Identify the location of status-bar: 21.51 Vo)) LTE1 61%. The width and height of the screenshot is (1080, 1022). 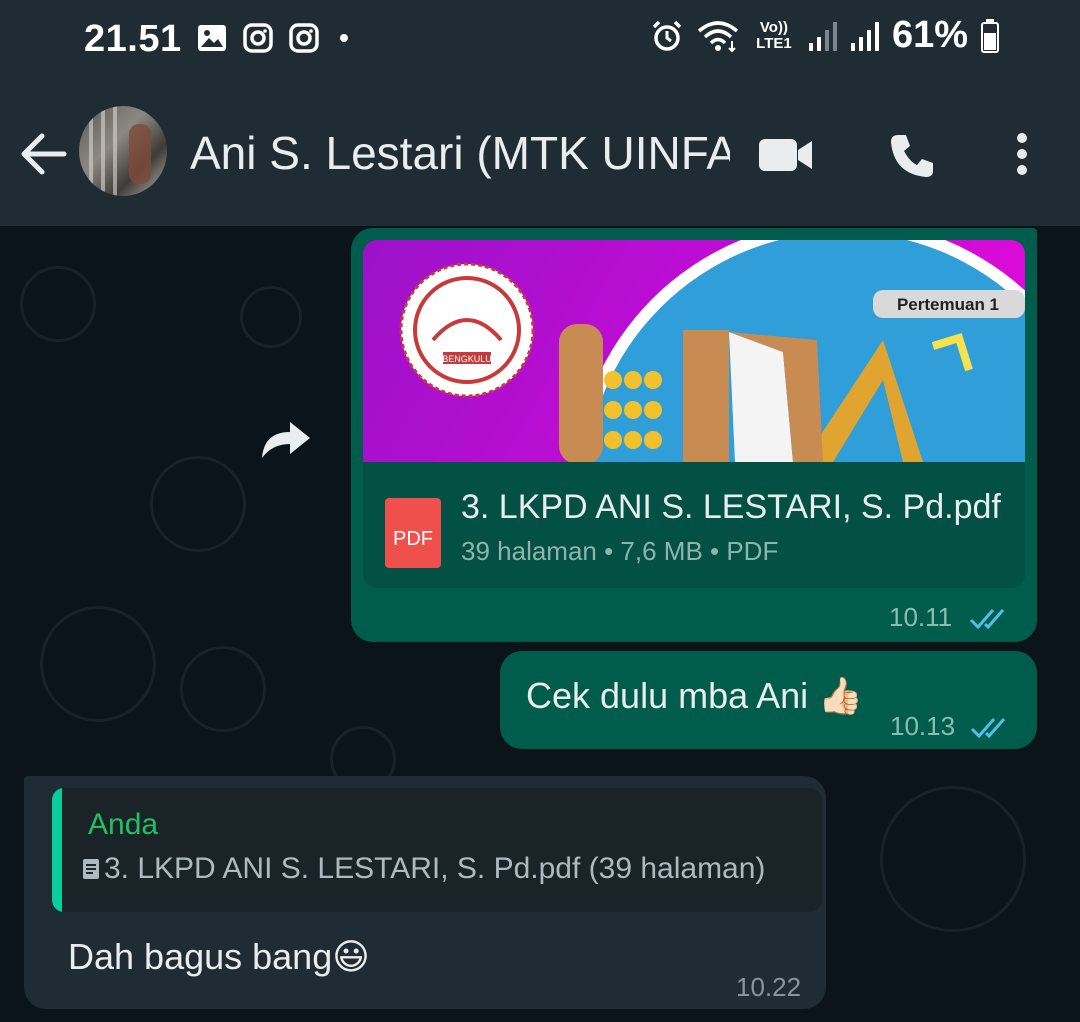
(540, 41).